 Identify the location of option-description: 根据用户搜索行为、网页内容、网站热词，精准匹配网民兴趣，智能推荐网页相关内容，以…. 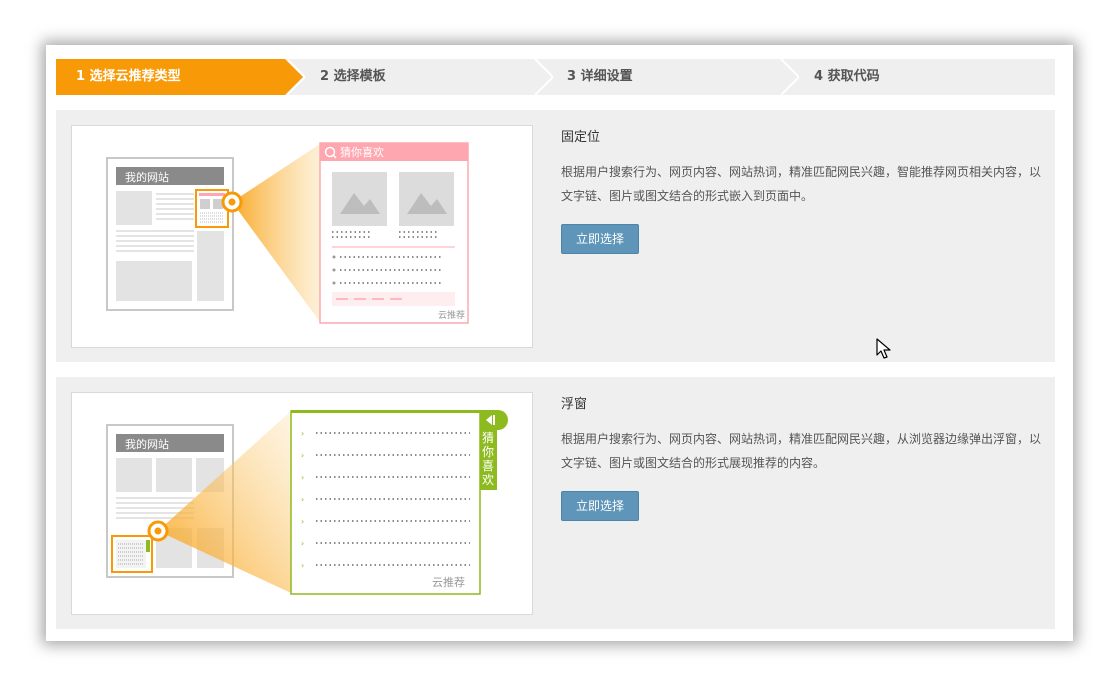
(801, 184).